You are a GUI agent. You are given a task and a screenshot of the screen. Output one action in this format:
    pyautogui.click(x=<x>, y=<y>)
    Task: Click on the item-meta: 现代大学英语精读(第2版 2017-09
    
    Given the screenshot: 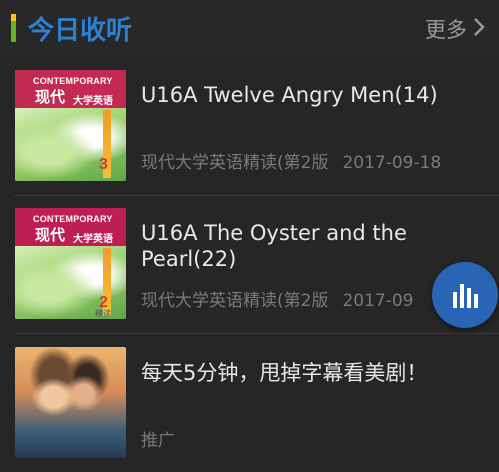 What is the action you would take?
    pyautogui.click(x=277, y=298)
    